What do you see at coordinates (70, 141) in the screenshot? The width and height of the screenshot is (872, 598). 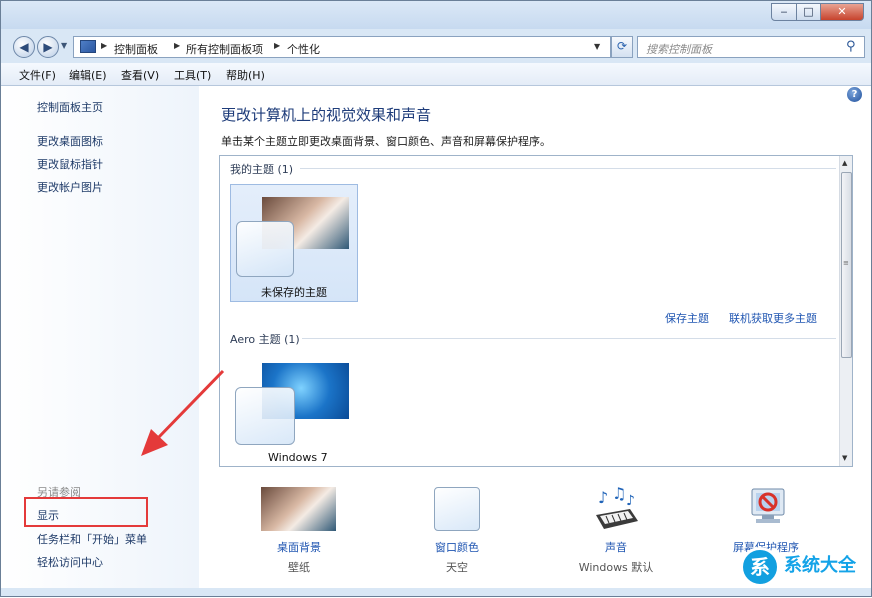 I see `sidebar-link-desktop-icons: 更改桌面图标` at bounding box center [70, 141].